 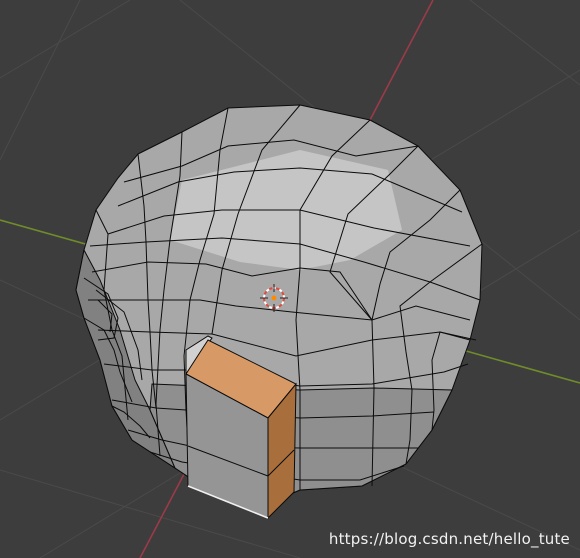 I want to click on watermark-text: https://blog.csdn.net/hello_tute, so click(x=449, y=539).